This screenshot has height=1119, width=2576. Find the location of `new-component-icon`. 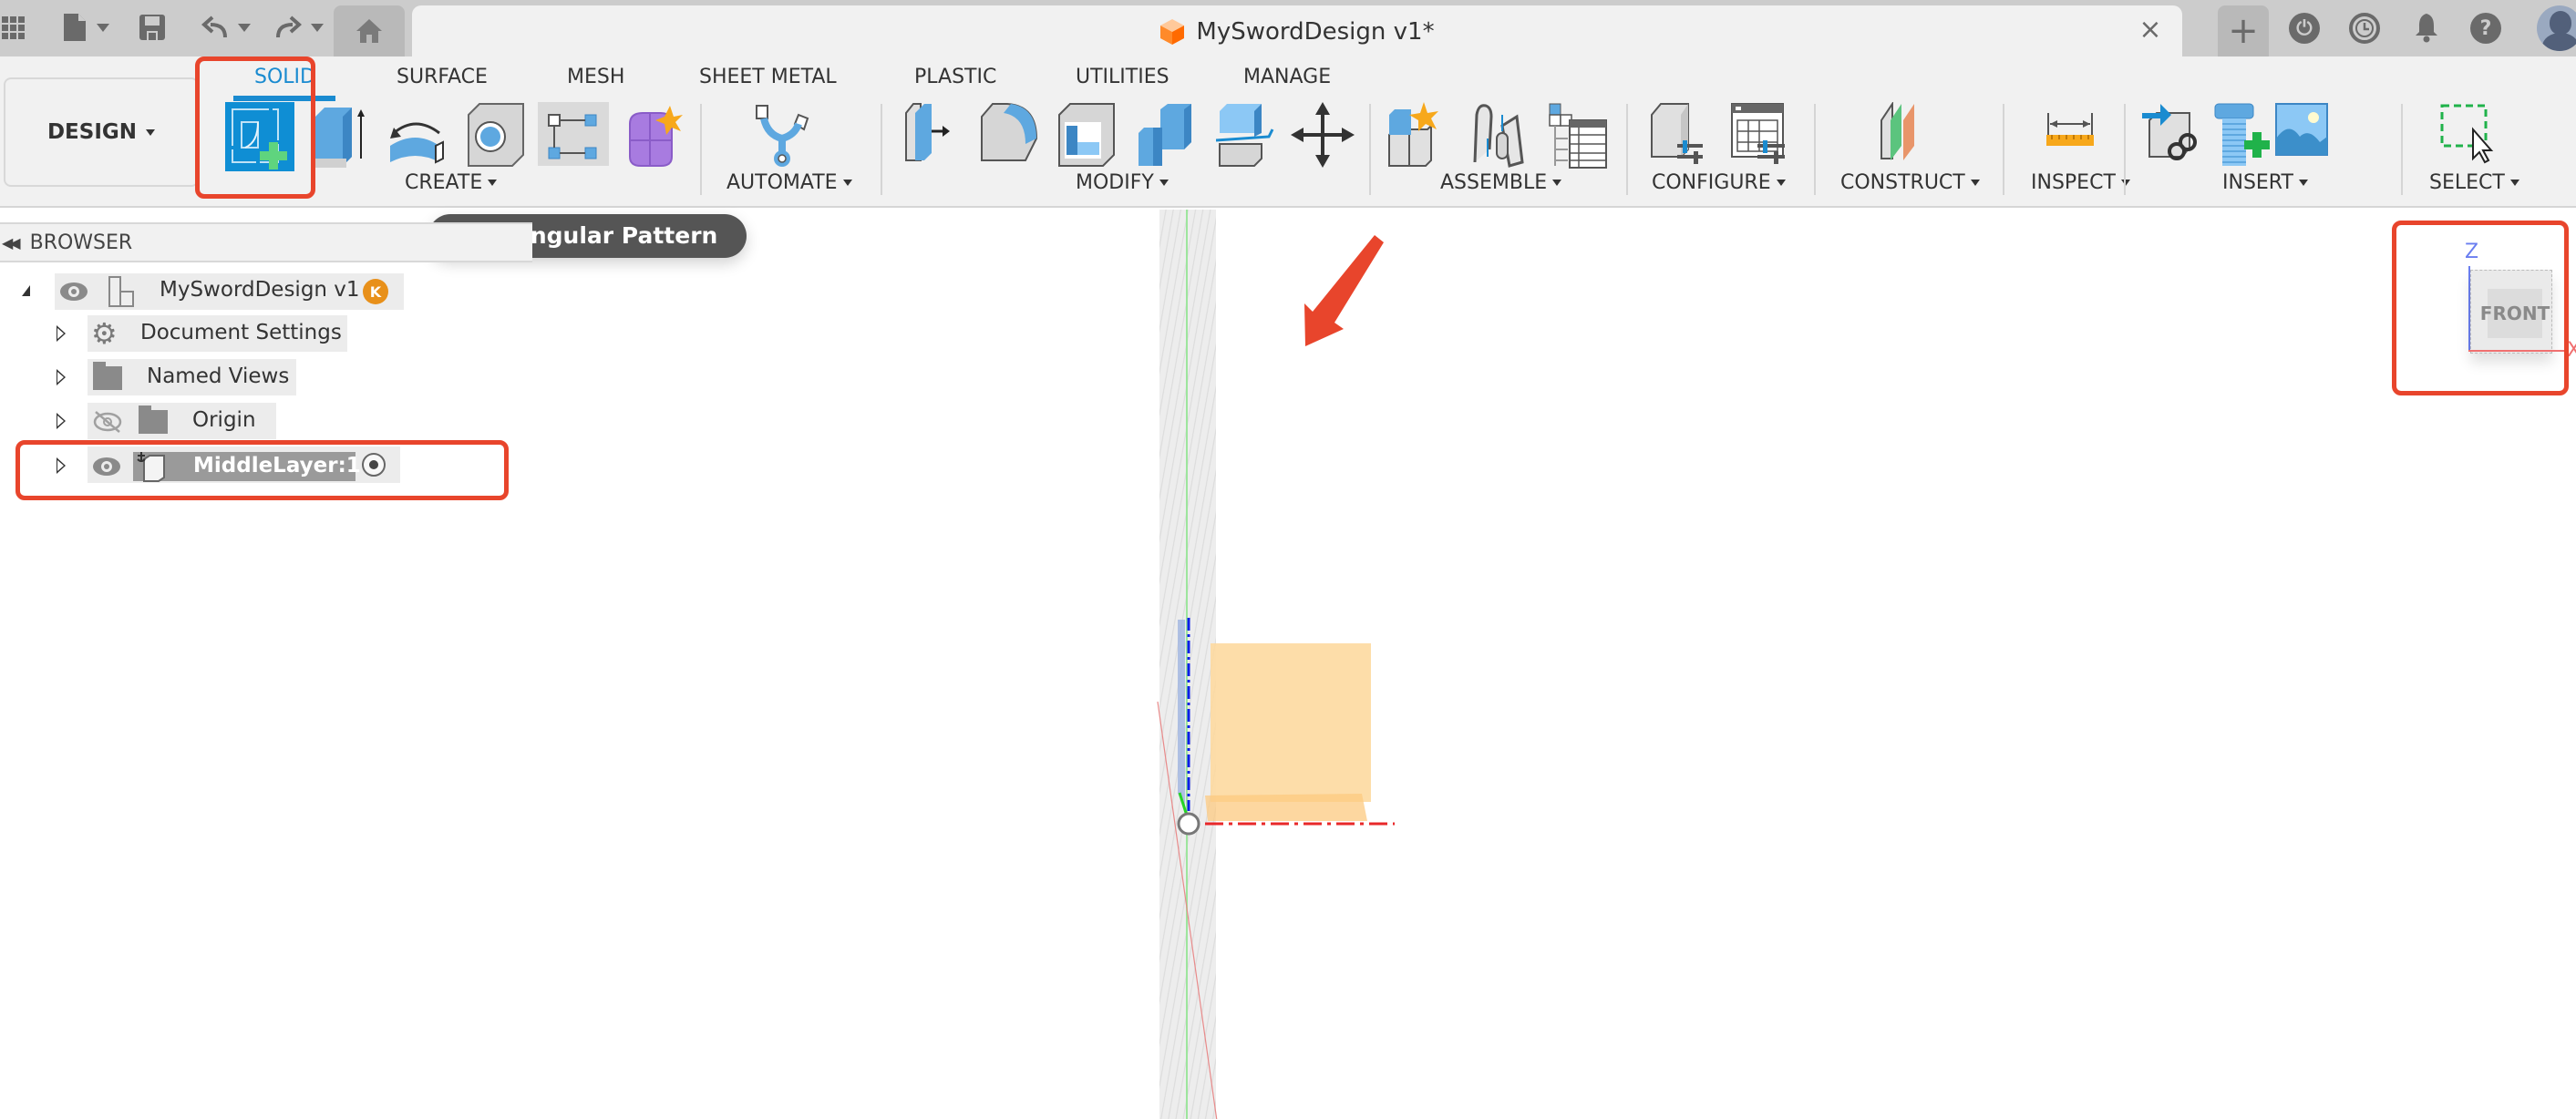

new-component-icon is located at coordinates (1413, 134).